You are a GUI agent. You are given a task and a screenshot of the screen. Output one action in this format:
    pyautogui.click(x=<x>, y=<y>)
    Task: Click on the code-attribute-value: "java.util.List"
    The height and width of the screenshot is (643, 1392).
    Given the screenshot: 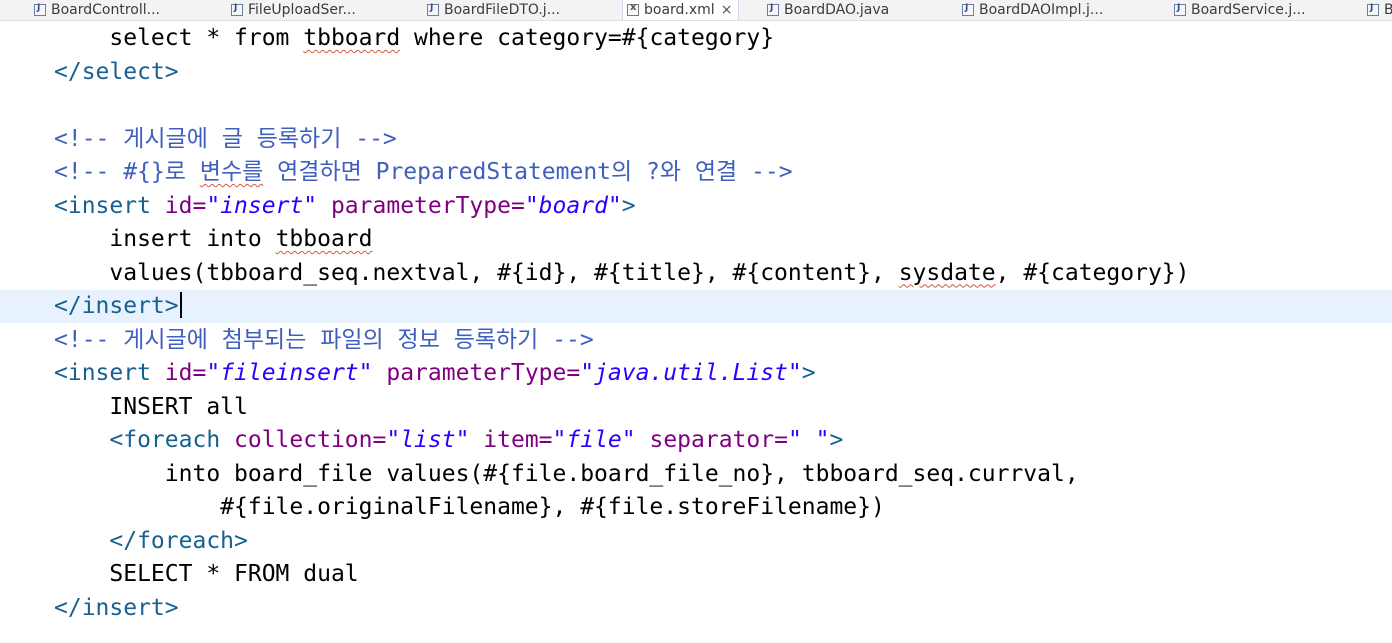 What is the action you would take?
    pyautogui.click(x=691, y=373)
    